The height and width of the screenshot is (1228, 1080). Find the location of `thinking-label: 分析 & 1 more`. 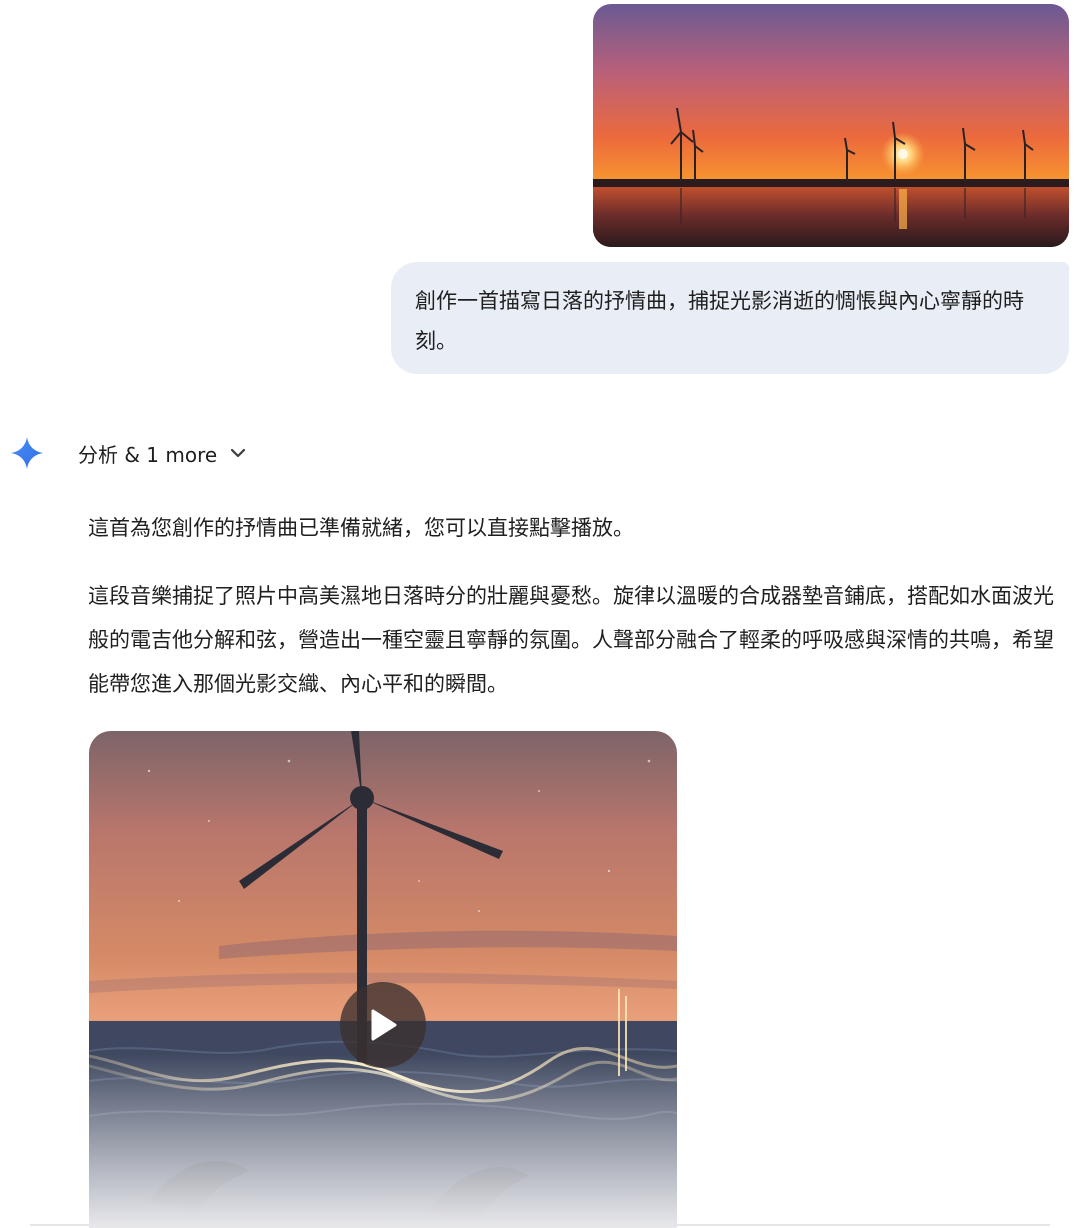

thinking-label: 分析 & 1 more is located at coordinates (148, 454).